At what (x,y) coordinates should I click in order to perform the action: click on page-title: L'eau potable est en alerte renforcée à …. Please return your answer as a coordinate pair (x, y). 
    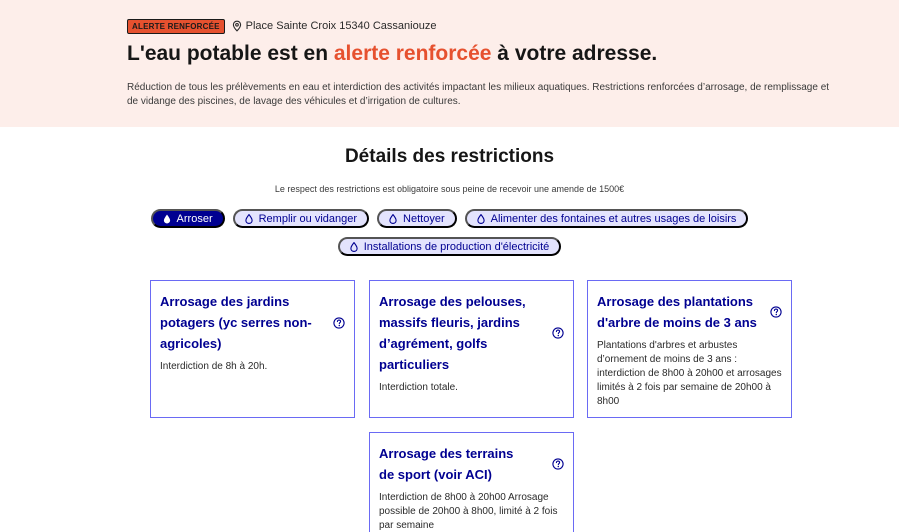
    Looking at the image, I should click on (392, 54).